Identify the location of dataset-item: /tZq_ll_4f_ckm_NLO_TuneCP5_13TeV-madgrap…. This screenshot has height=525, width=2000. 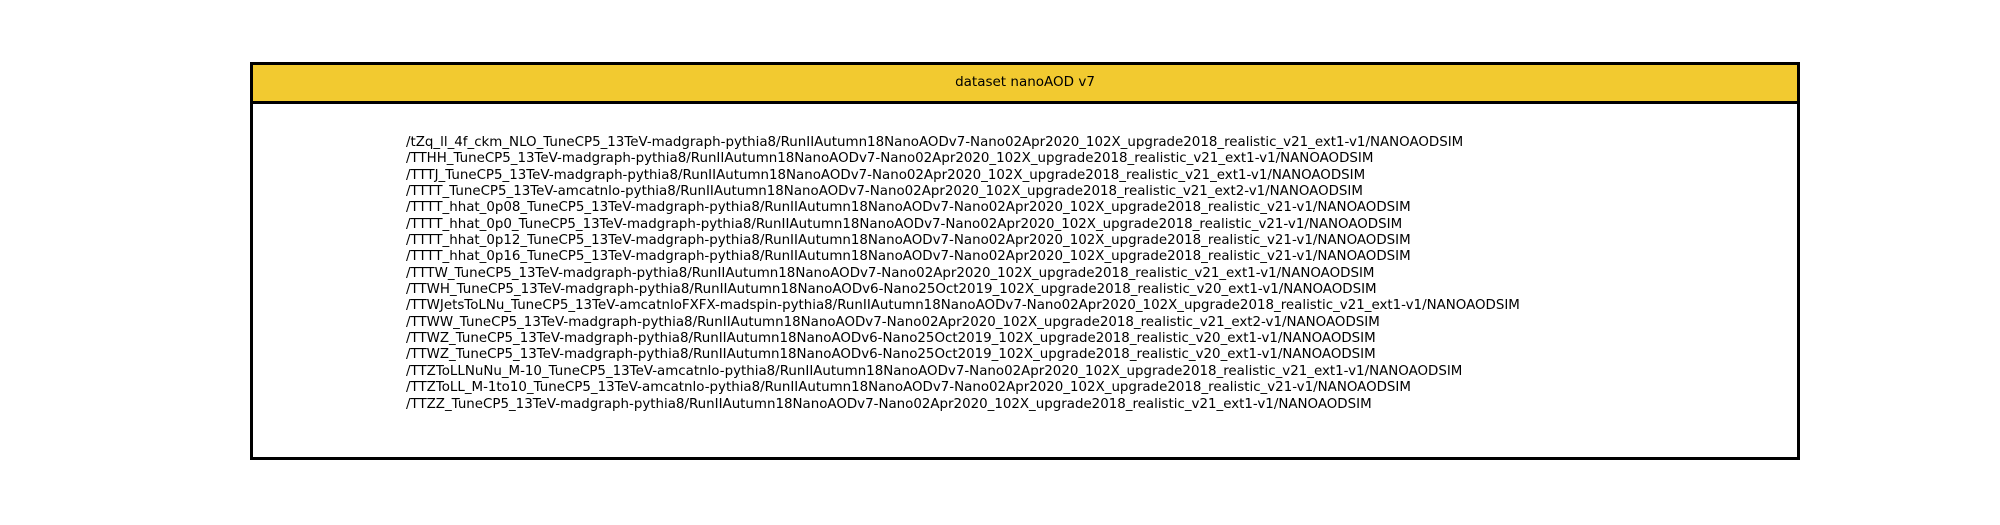
(935, 142).